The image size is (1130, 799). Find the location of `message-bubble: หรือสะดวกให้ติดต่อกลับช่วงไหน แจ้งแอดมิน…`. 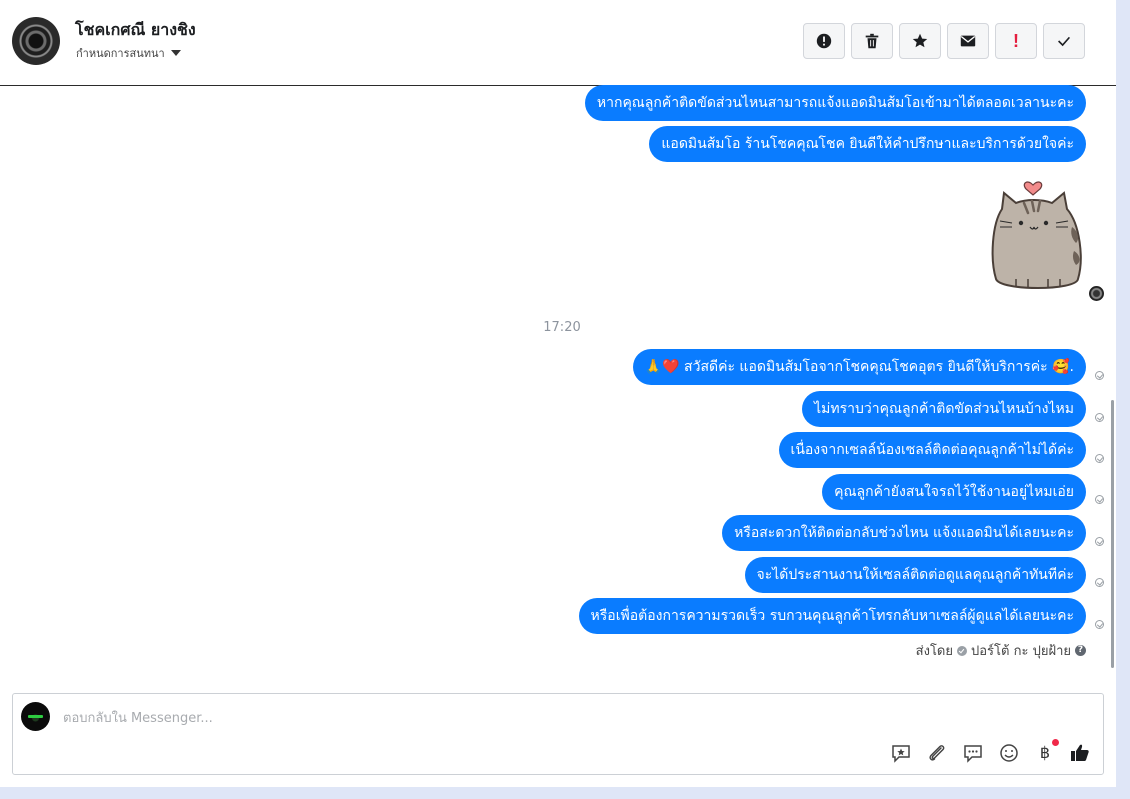

message-bubble: หรือสะดวกให้ติดต่อกลับช่วงไหน แจ้งแอดมิน… is located at coordinates (904, 533).